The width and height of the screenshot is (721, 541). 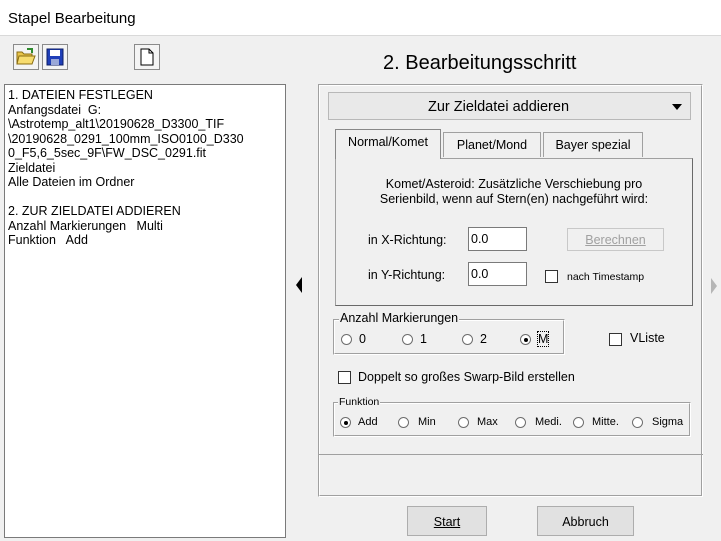 What do you see at coordinates (510, 454) in the screenshot?
I see `panel-divider` at bounding box center [510, 454].